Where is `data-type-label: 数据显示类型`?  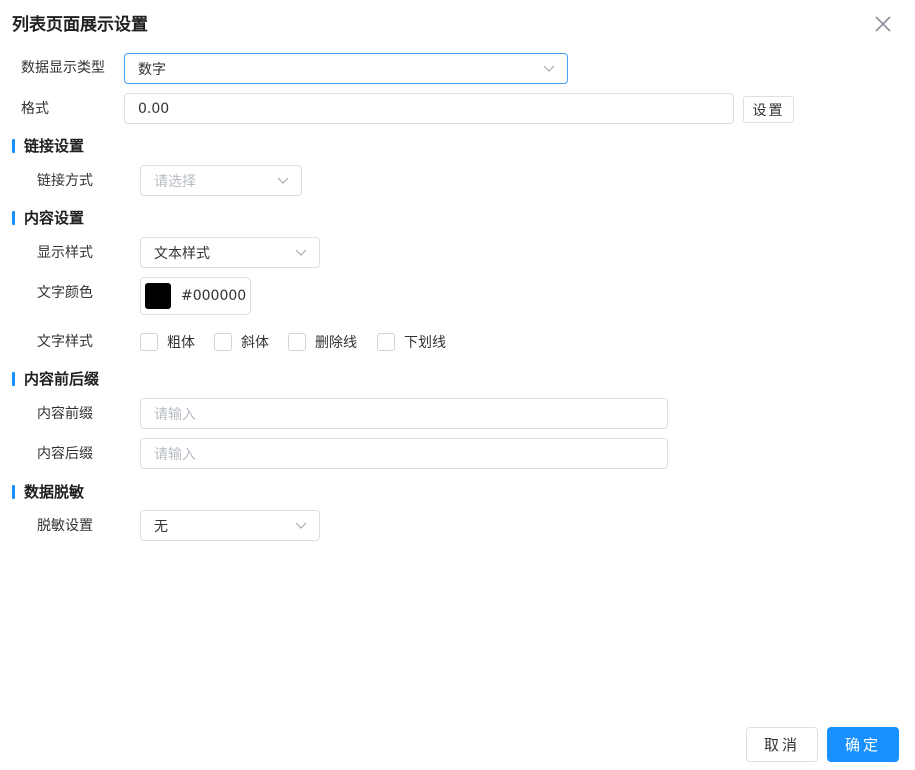 data-type-label: 数据显示类型 is located at coordinates (63, 68).